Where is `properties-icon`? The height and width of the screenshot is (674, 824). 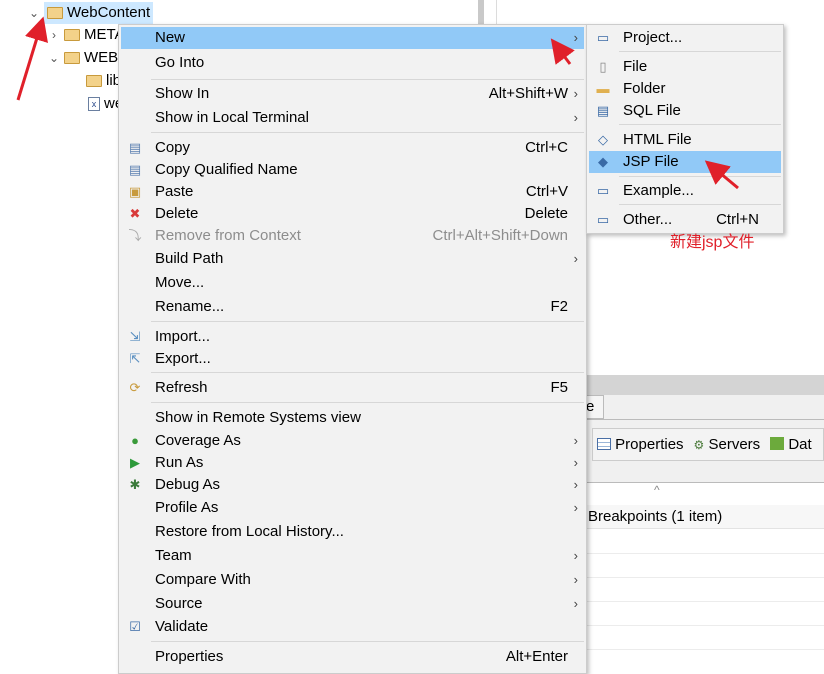 properties-icon is located at coordinates (604, 444).